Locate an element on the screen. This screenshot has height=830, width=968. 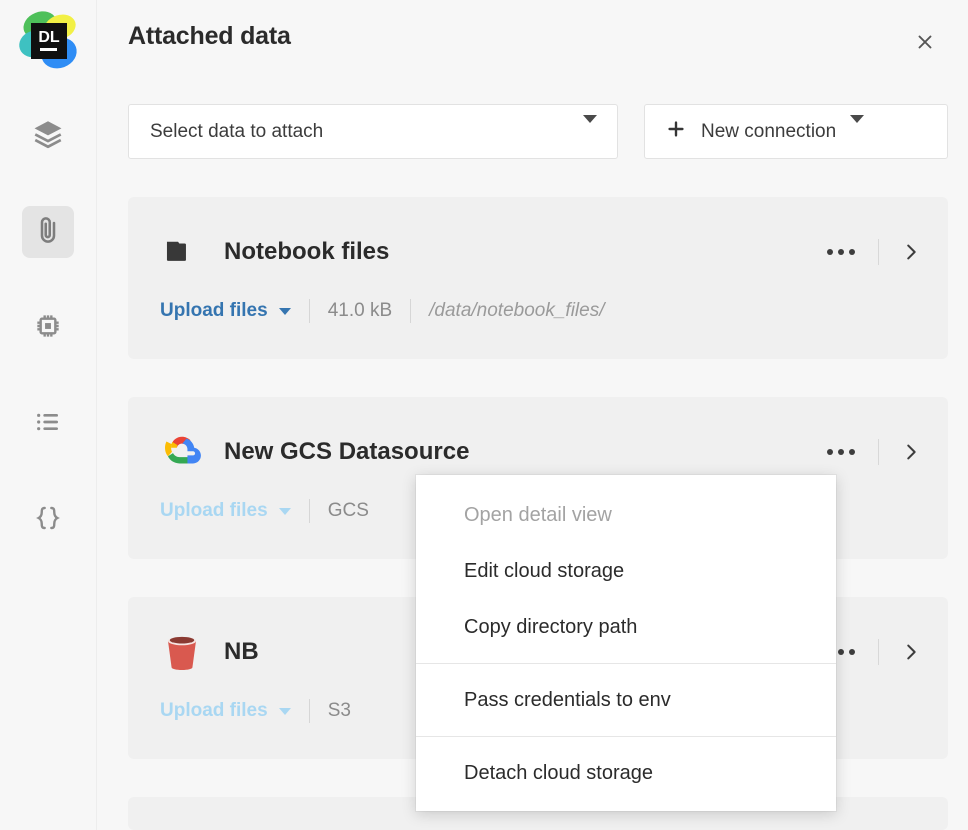
menu-item-copy-directory-path: Copy directory path is located at coordinates (626, 627).